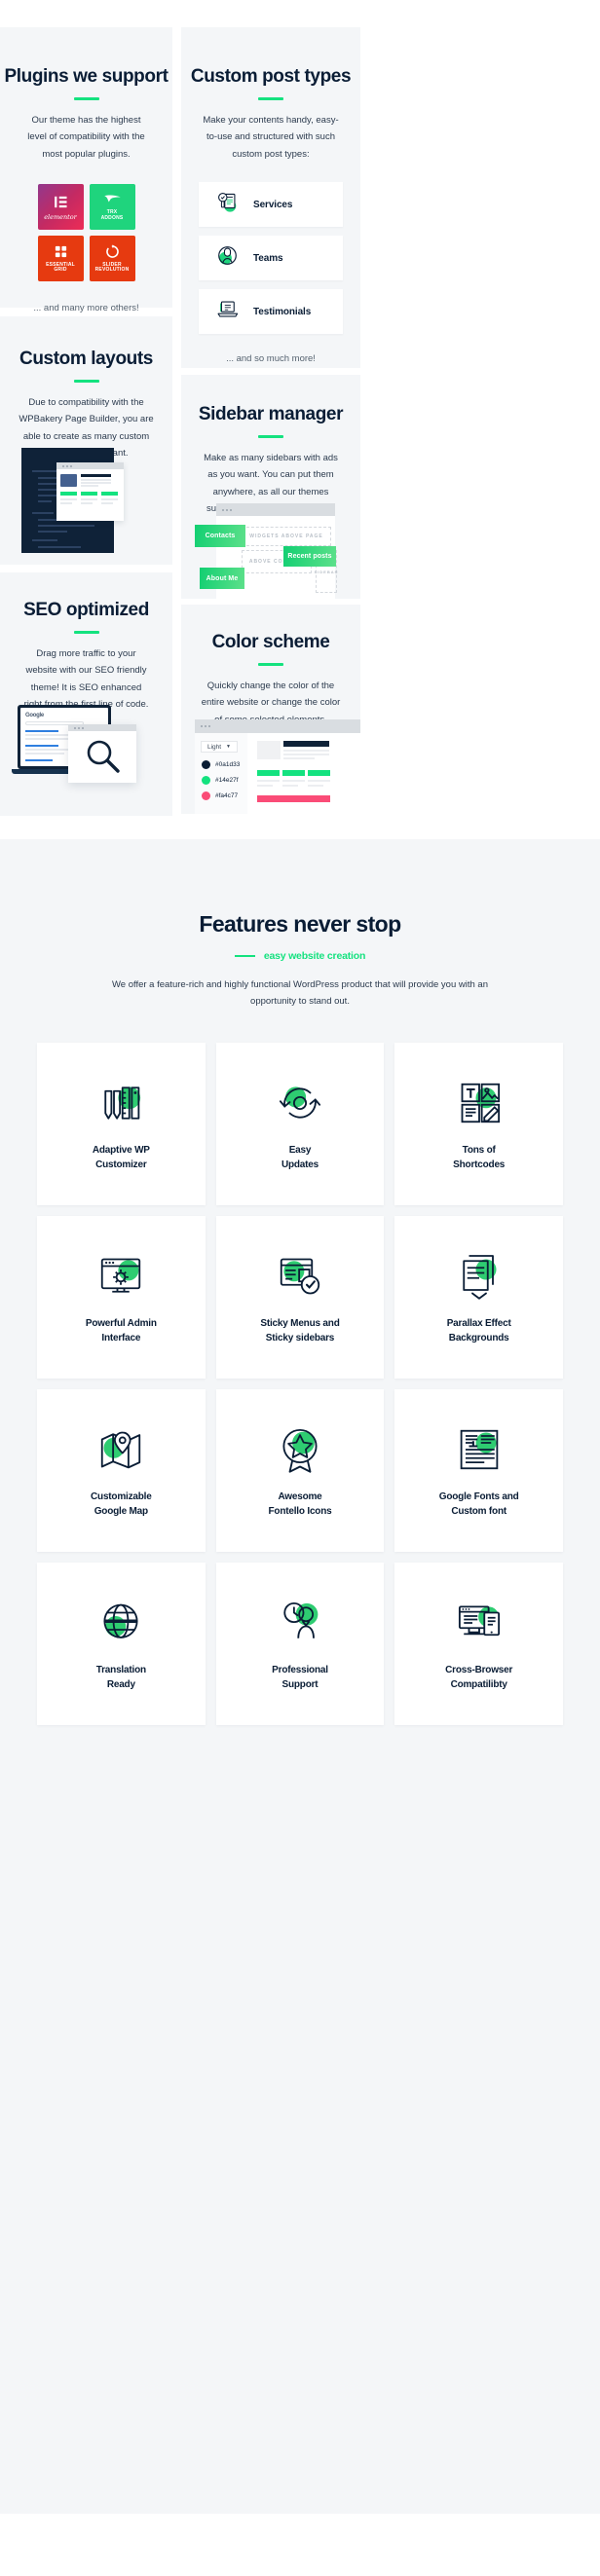 Image resolution: width=600 pixels, height=2576 pixels. I want to click on star-badge-icon, so click(300, 1451).